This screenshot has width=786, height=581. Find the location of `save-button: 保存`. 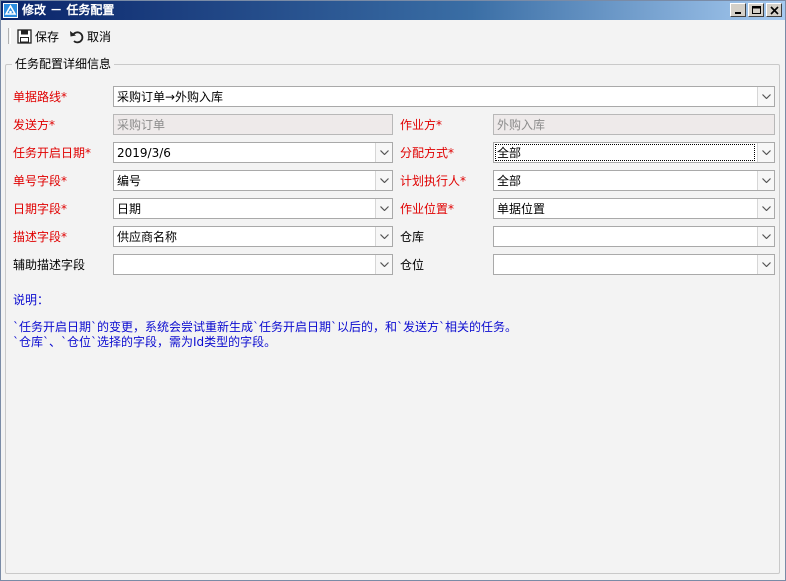

save-button: 保存 is located at coordinates (38, 36).